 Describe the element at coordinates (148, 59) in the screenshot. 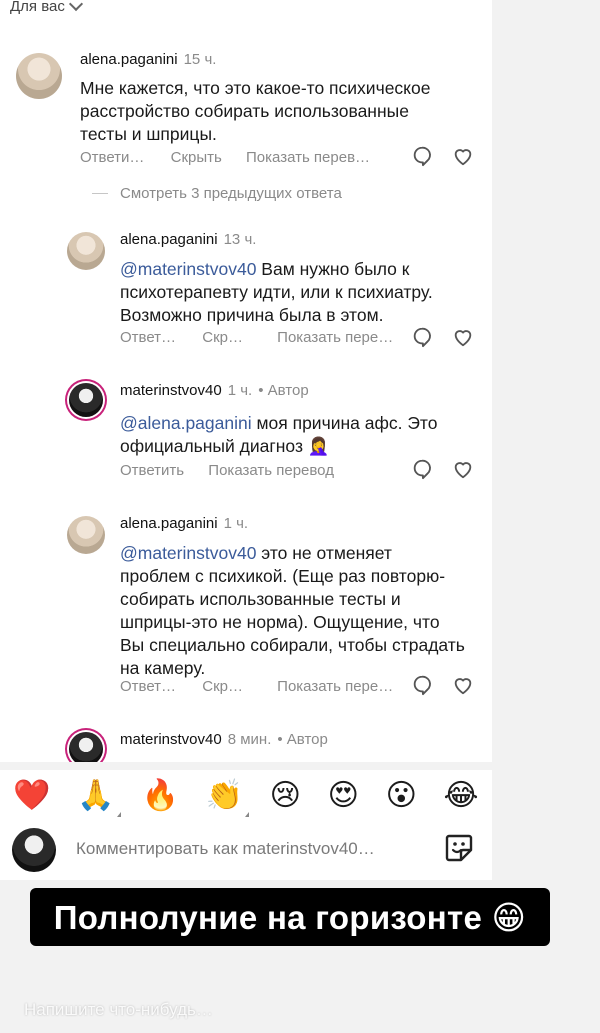

I see `comment-username: alena.paganini 15 ч.` at that location.